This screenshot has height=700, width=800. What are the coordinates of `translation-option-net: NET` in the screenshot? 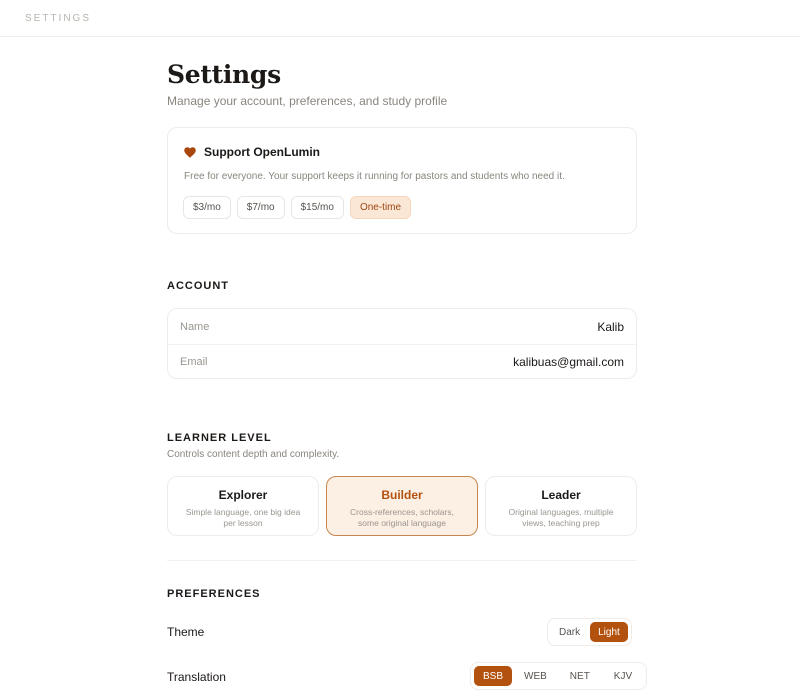 It's located at (580, 676).